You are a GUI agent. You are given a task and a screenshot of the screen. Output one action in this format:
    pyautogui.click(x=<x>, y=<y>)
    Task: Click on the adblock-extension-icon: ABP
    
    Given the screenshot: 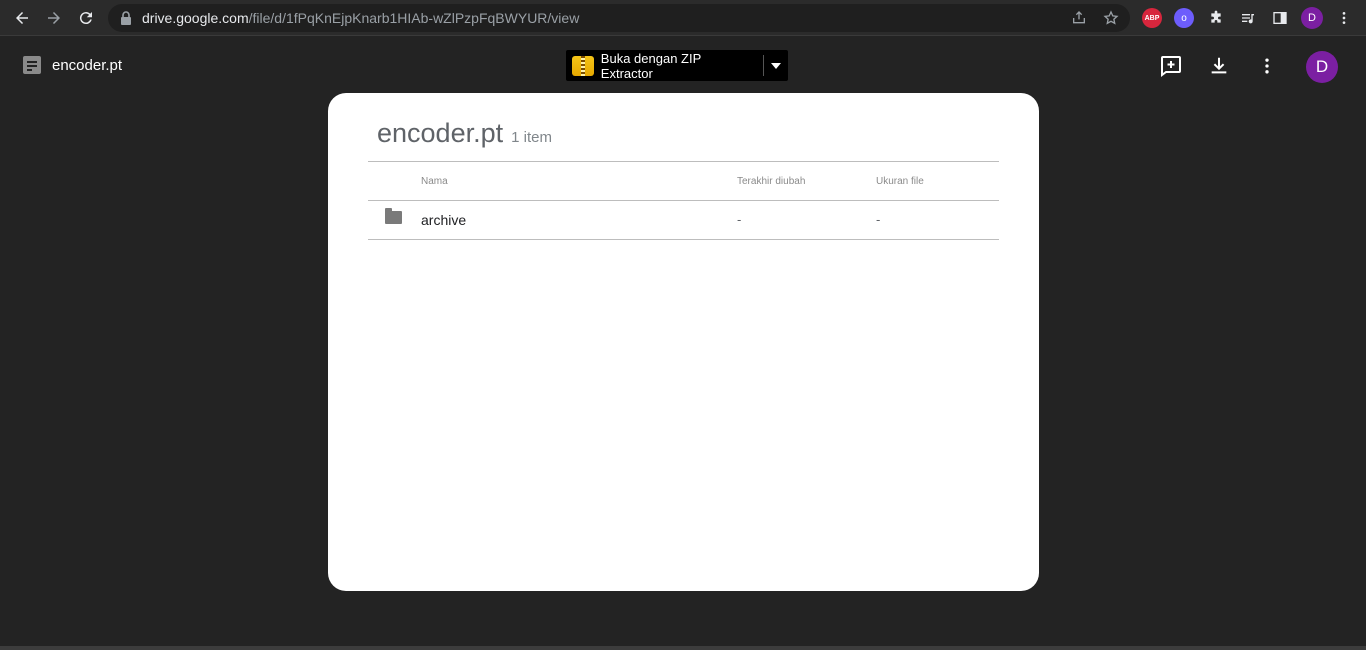 What is the action you would take?
    pyautogui.click(x=1152, y=18)
    